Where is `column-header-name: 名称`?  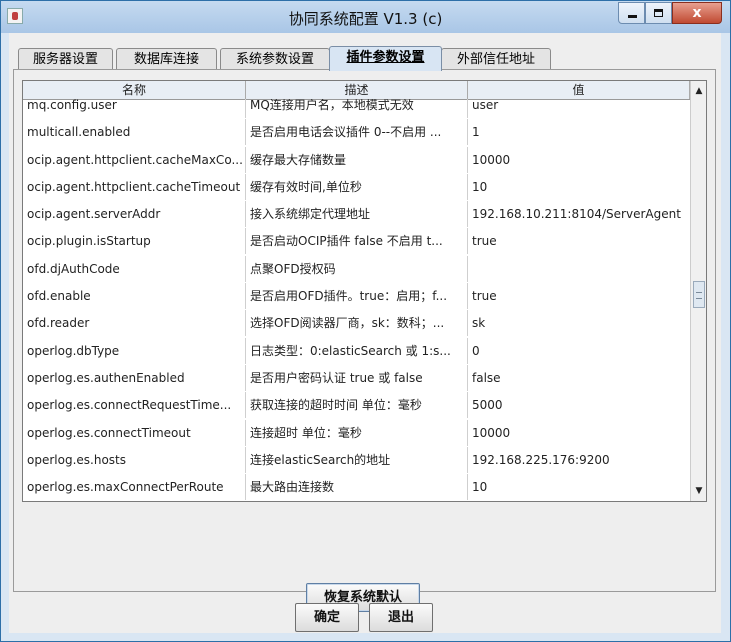
column-header-name: 名称 is located at coordinates (134, 90).